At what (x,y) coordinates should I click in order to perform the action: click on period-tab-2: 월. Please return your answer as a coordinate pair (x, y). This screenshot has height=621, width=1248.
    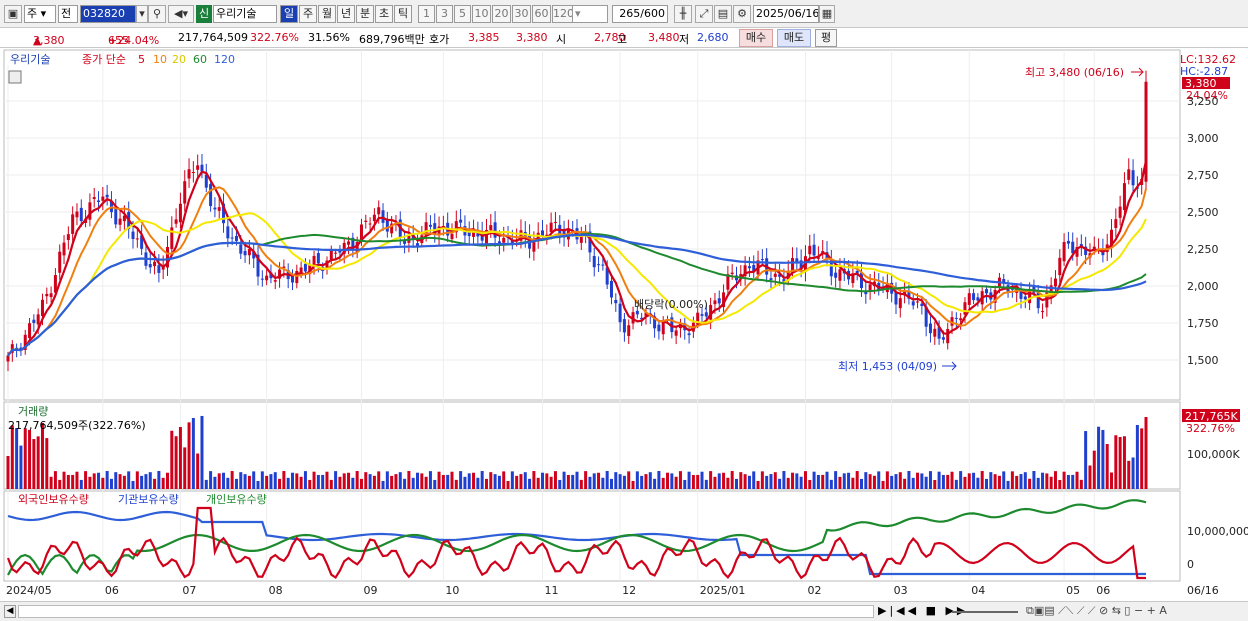
    Looking at the image, I should click on (327, 14).